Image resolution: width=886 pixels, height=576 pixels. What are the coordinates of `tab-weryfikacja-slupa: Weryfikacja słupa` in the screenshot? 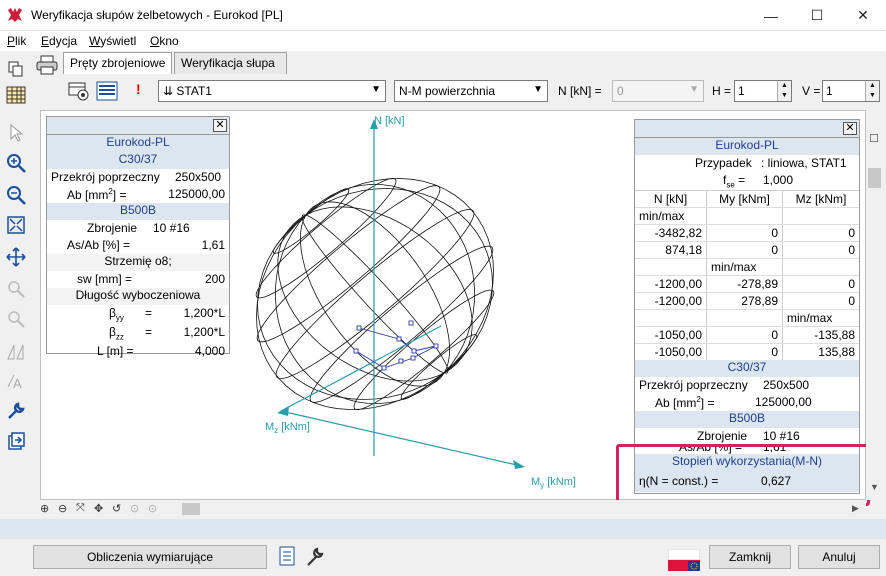 It's located at (230, 63).